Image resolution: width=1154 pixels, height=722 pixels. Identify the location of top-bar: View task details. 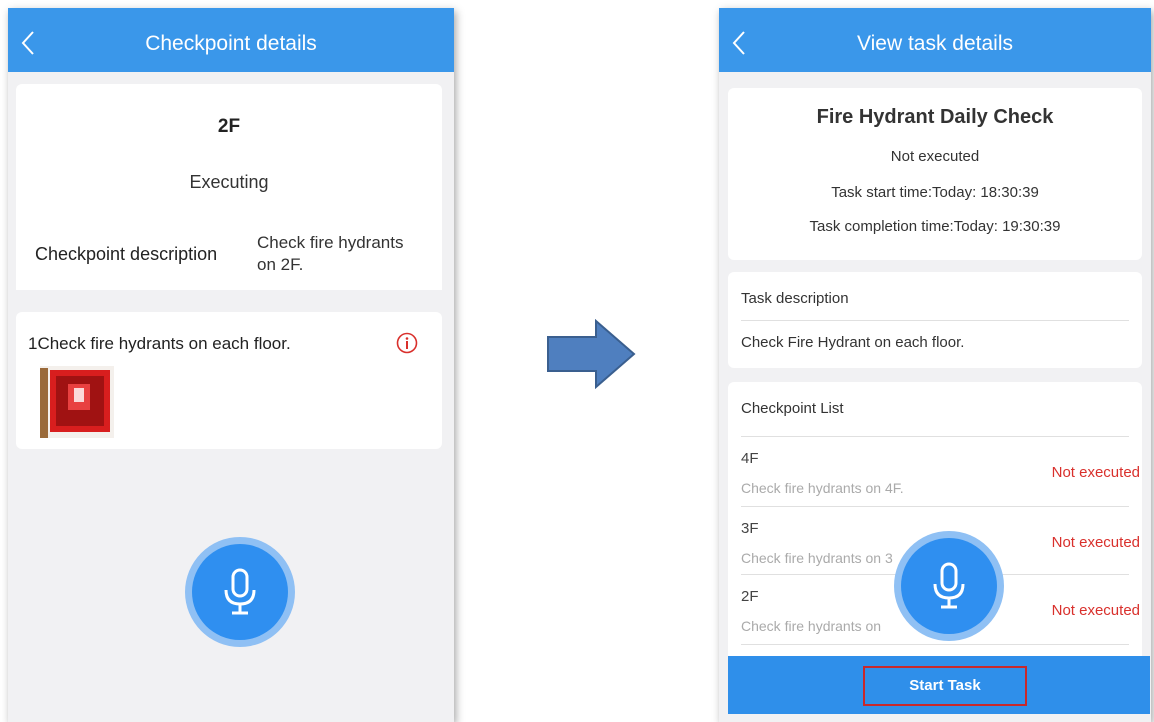
(935, 40).